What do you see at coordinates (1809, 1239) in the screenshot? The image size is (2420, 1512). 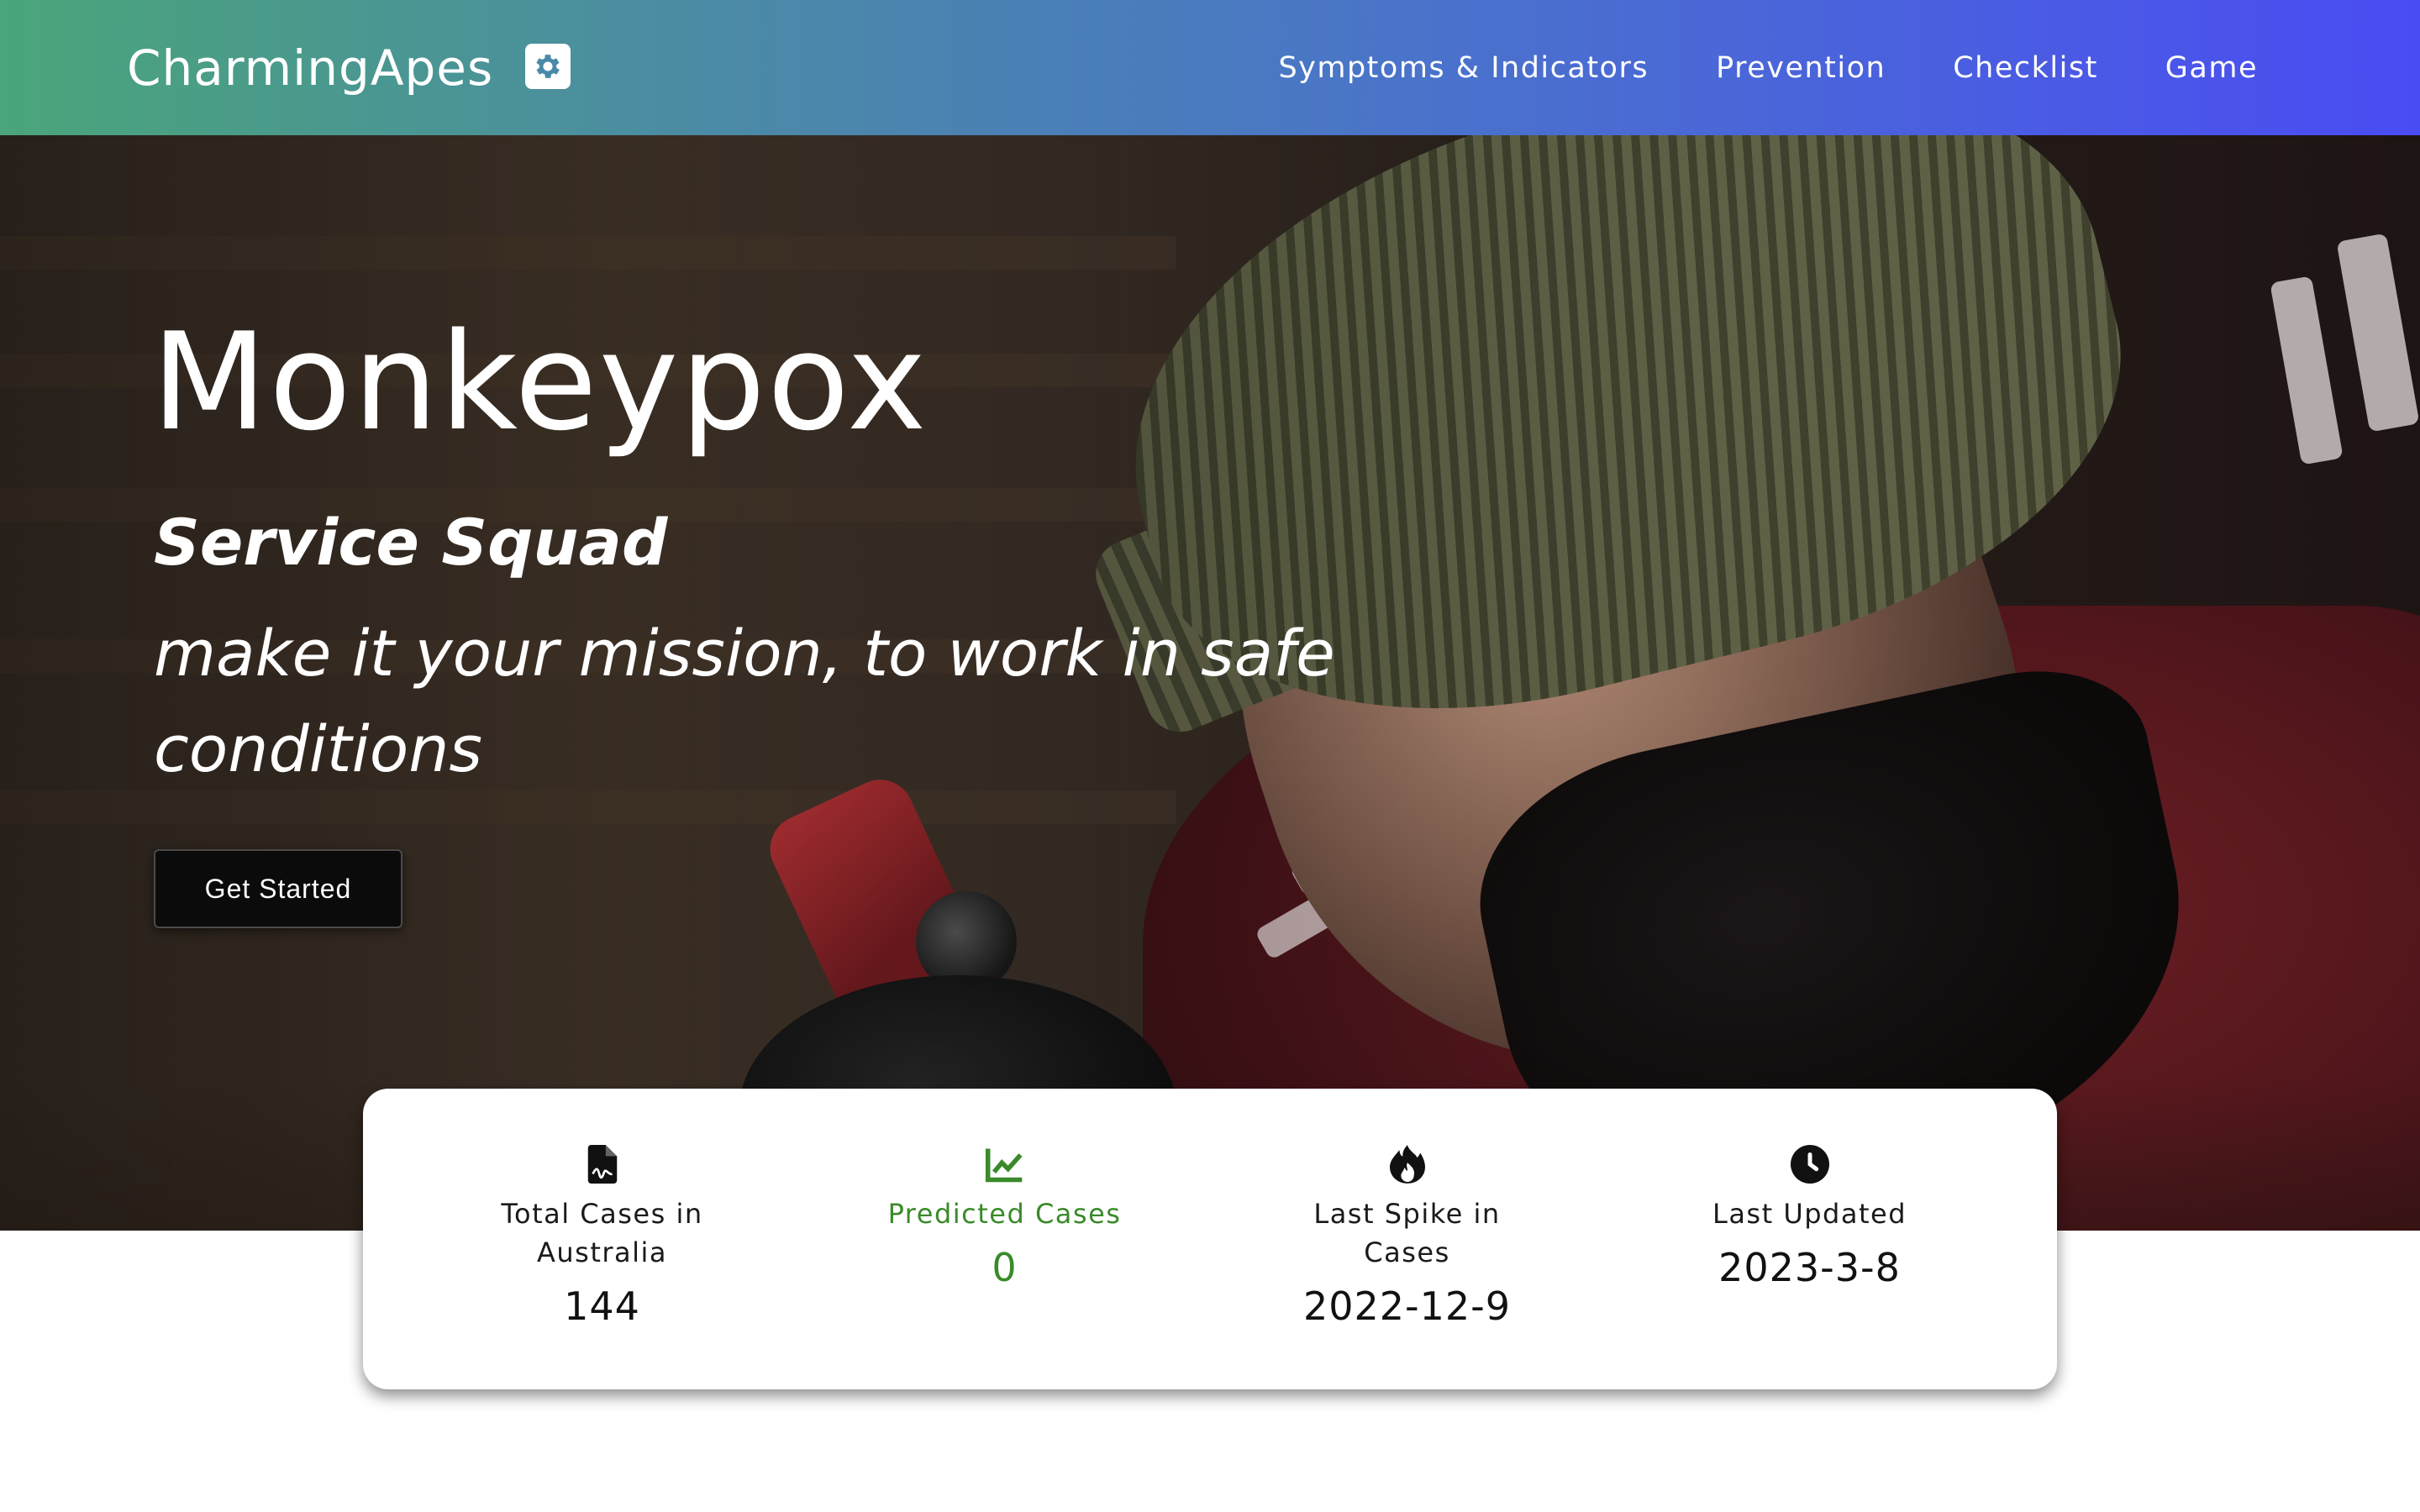 I see `stat-last-updated: Last Updated 2023-3-8` at bounding box center [1809, 1239].